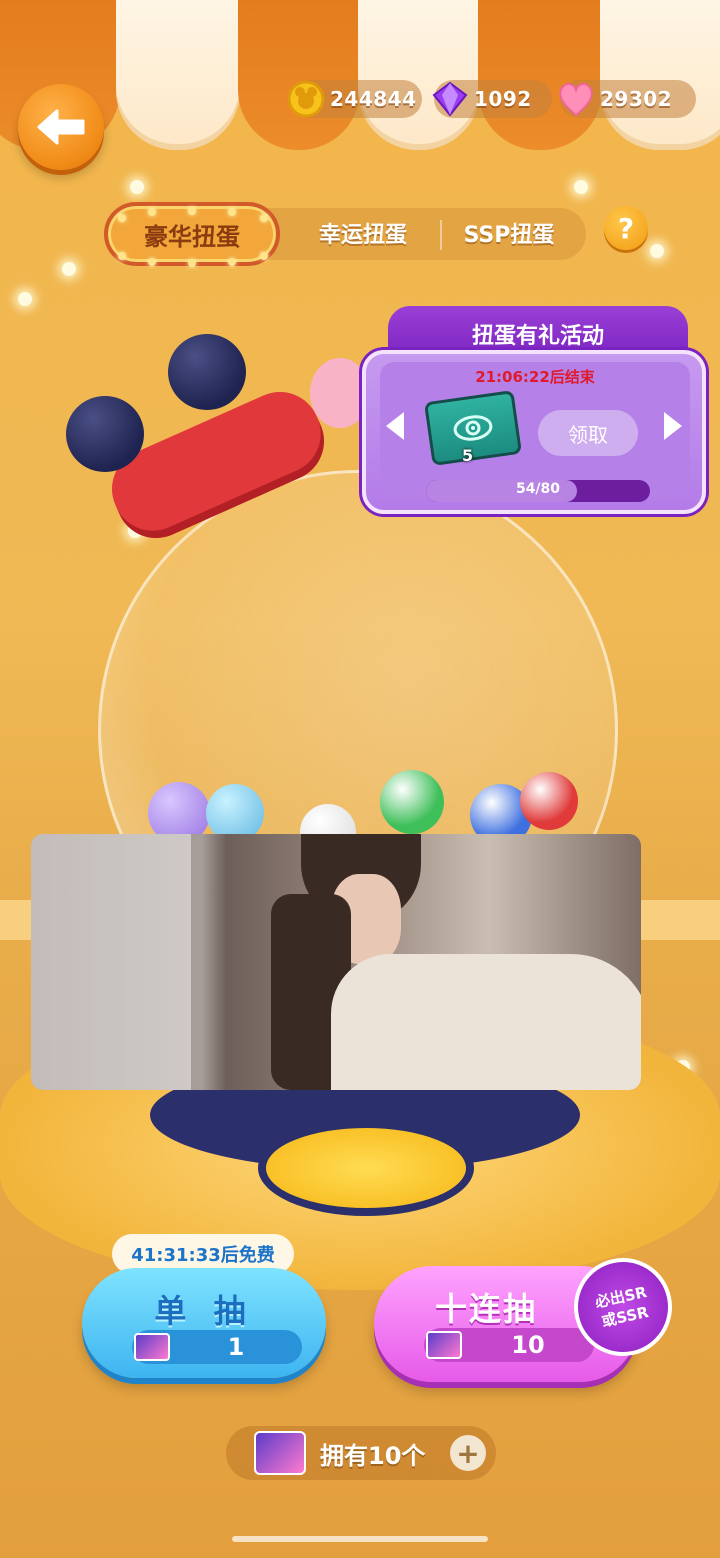 The image size is (720, 1558). I want to click on coin-value: 244844, so click(373, 99).